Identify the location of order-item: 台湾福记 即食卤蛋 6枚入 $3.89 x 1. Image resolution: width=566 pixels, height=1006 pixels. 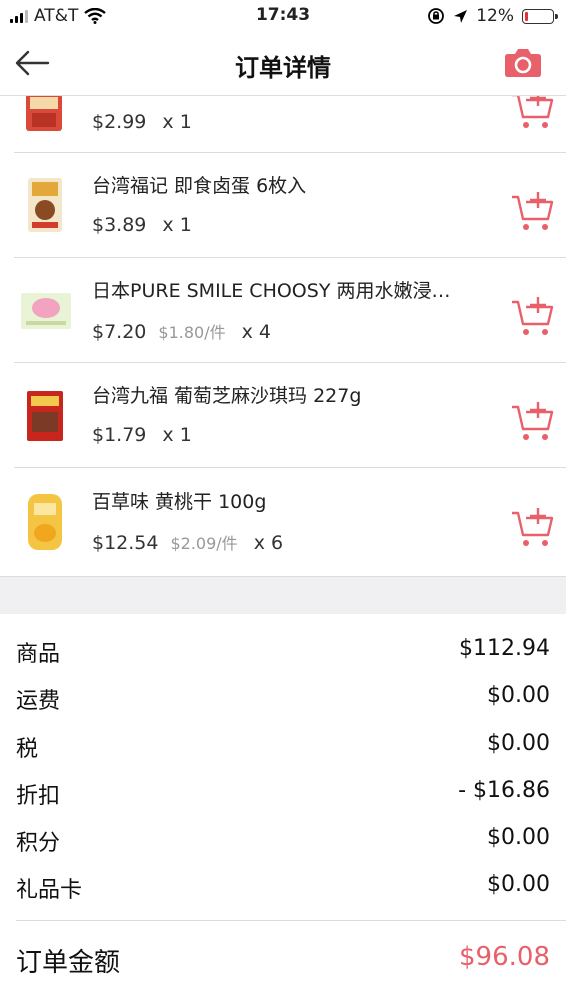
(283, 205).